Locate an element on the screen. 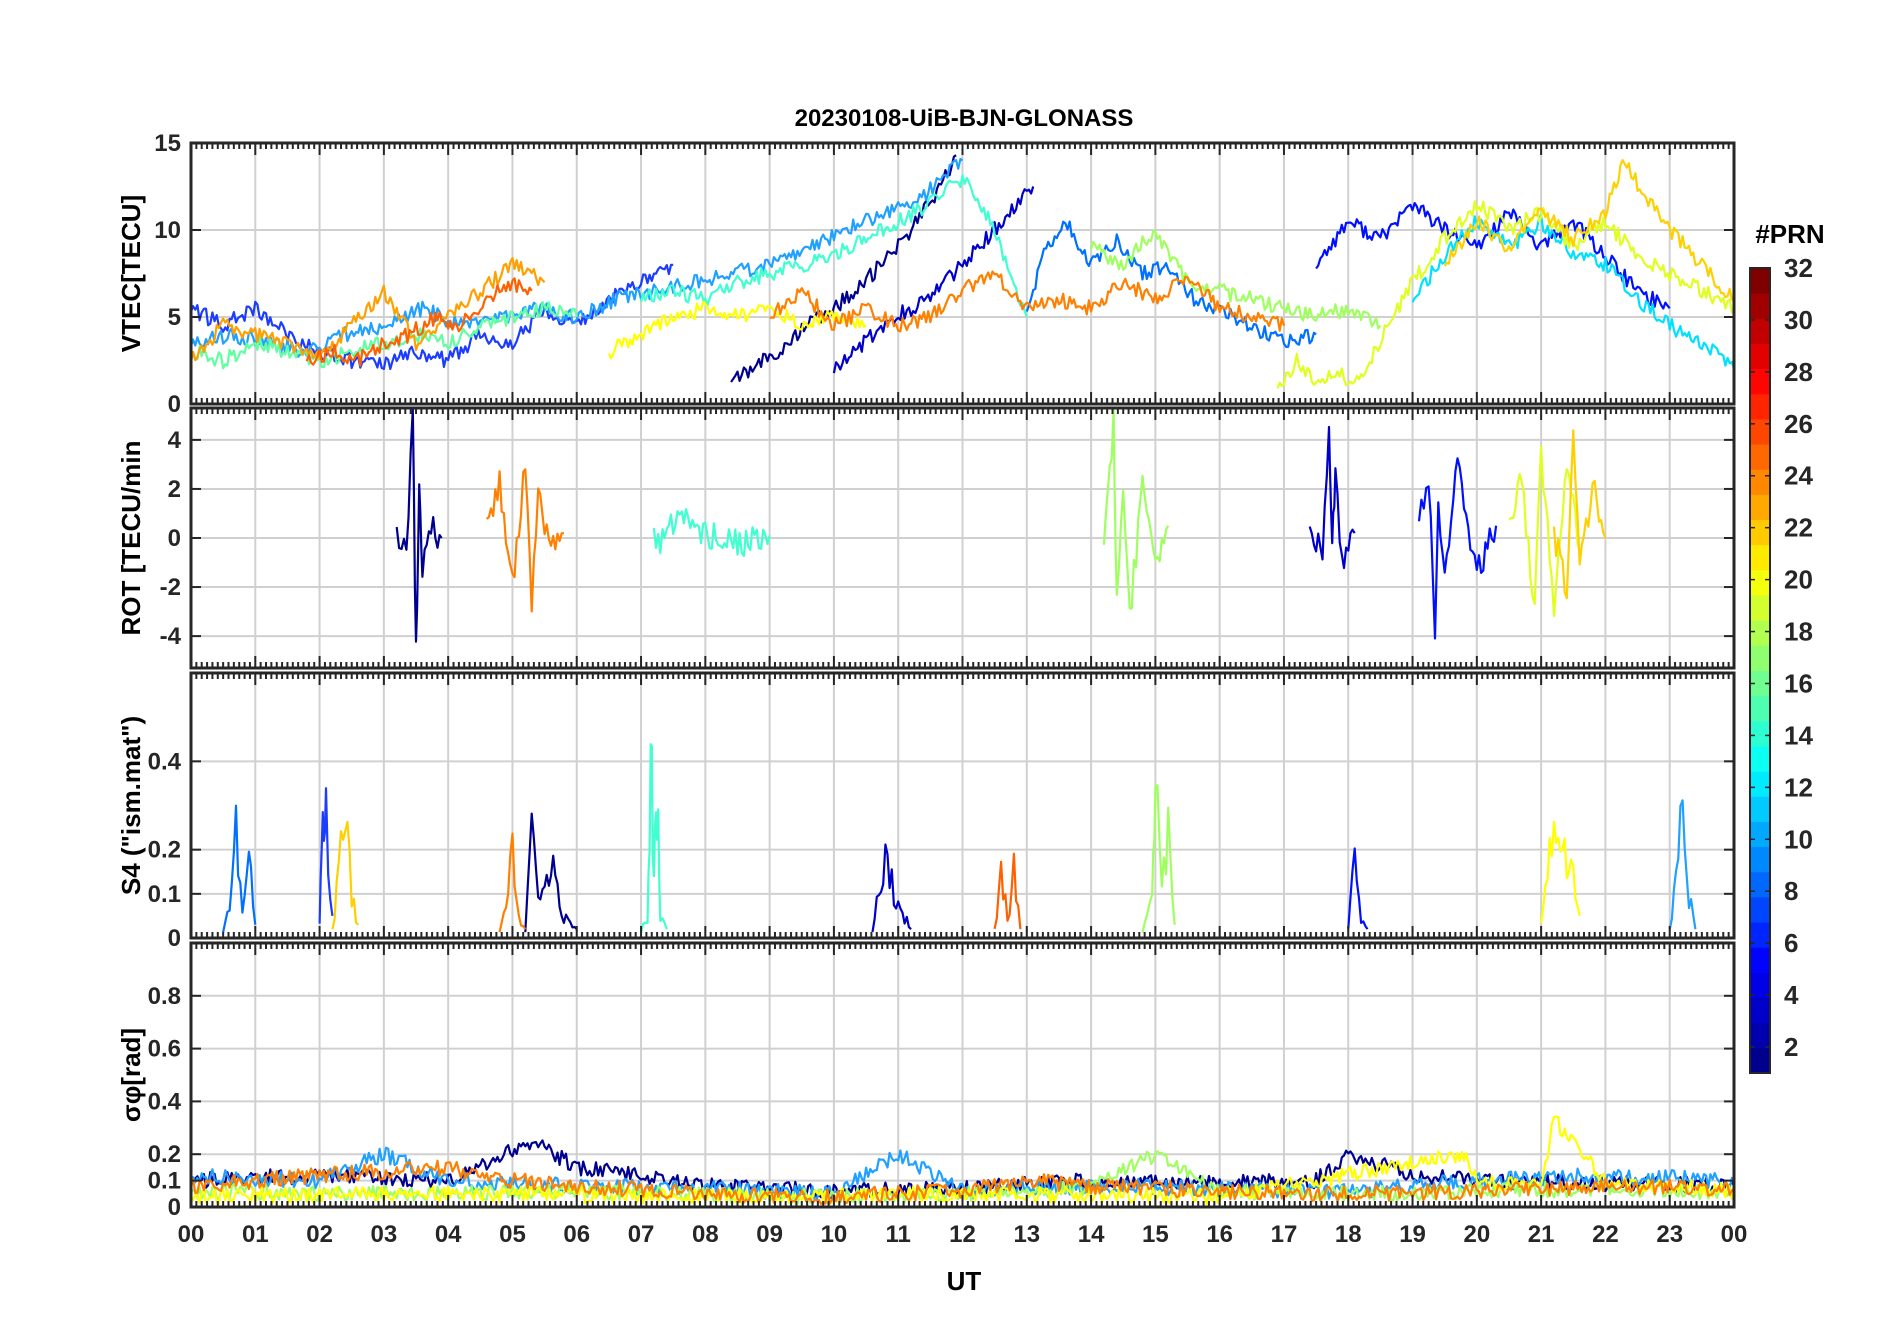  y-axis-label: σφ[rad] is located at coordinates (131, 1075).